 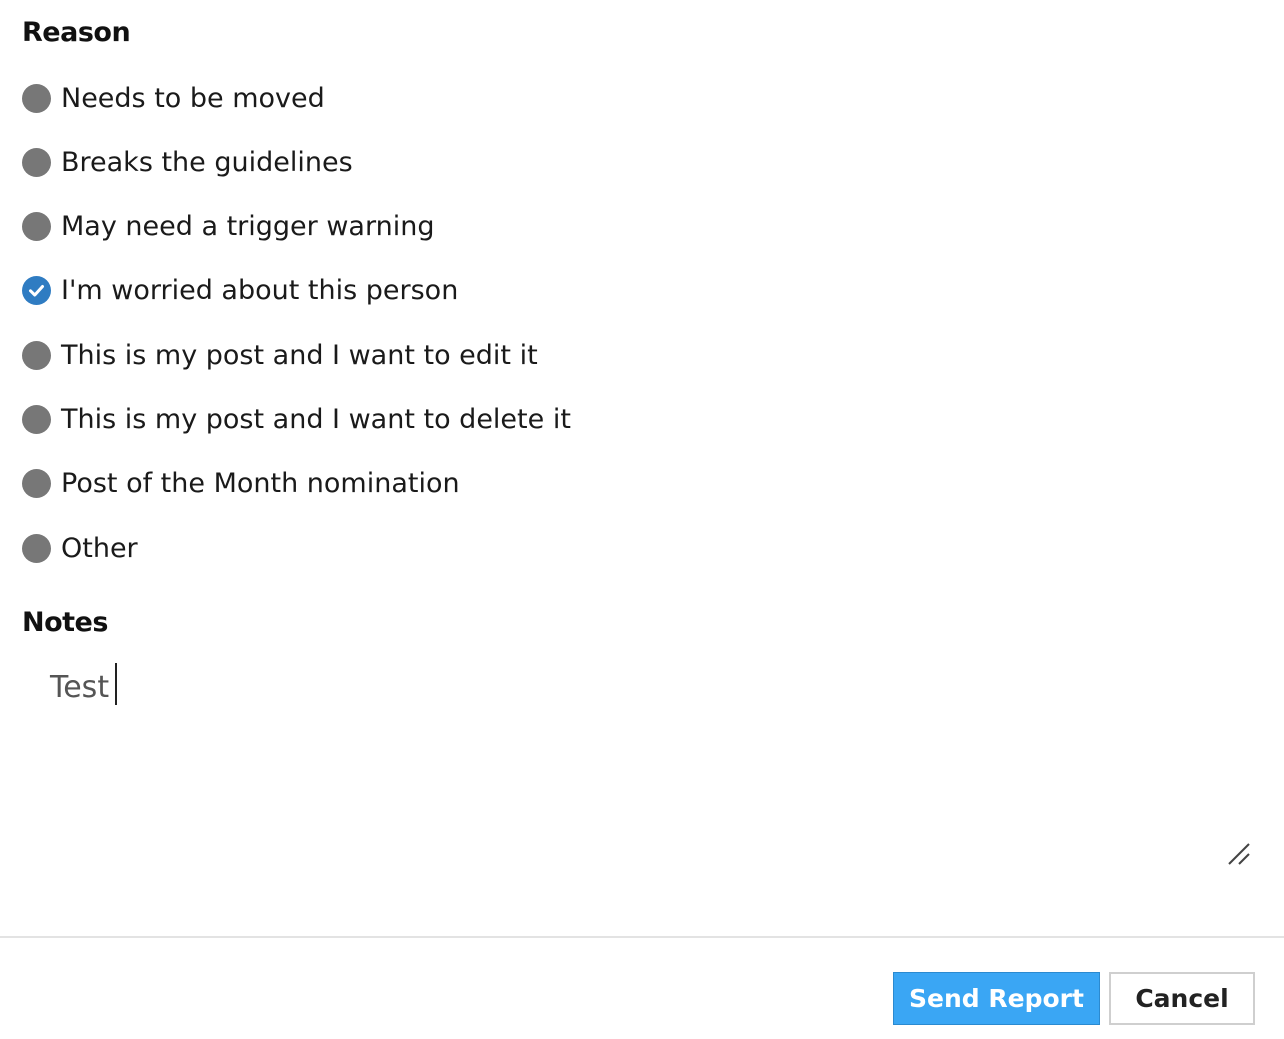 I want to click on reason-option-edit-post: This is my post and I want to edit it, so click(x=296, y=355).